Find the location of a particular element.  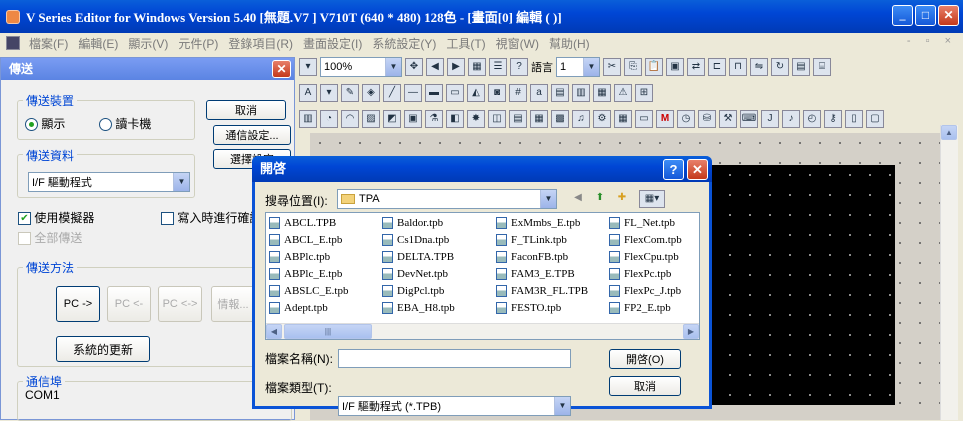

minimize-button: _ is located at coordinates (902, 15).